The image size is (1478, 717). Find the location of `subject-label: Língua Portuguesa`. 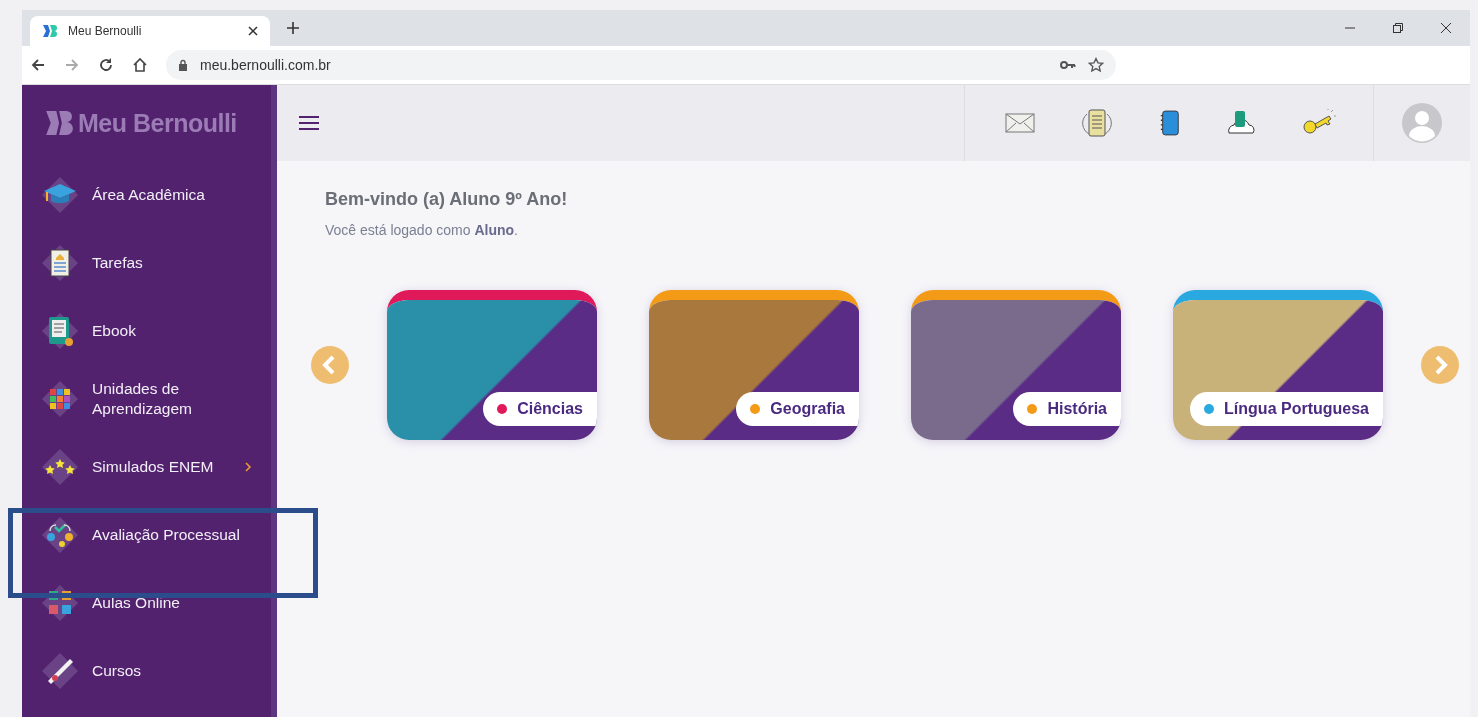

subject-label: Língua Portuguesa is located at coordinates (1296, 409).